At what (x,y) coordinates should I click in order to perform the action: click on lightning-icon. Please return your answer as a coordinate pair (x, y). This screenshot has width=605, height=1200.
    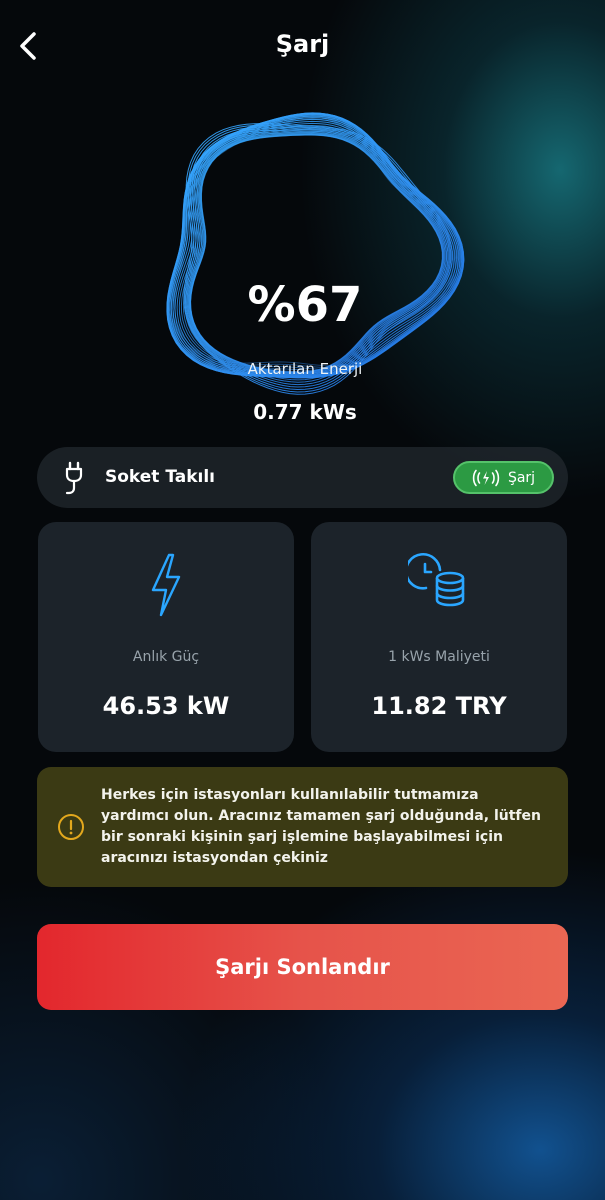
    Looking at the image, I should click on (166, 585).